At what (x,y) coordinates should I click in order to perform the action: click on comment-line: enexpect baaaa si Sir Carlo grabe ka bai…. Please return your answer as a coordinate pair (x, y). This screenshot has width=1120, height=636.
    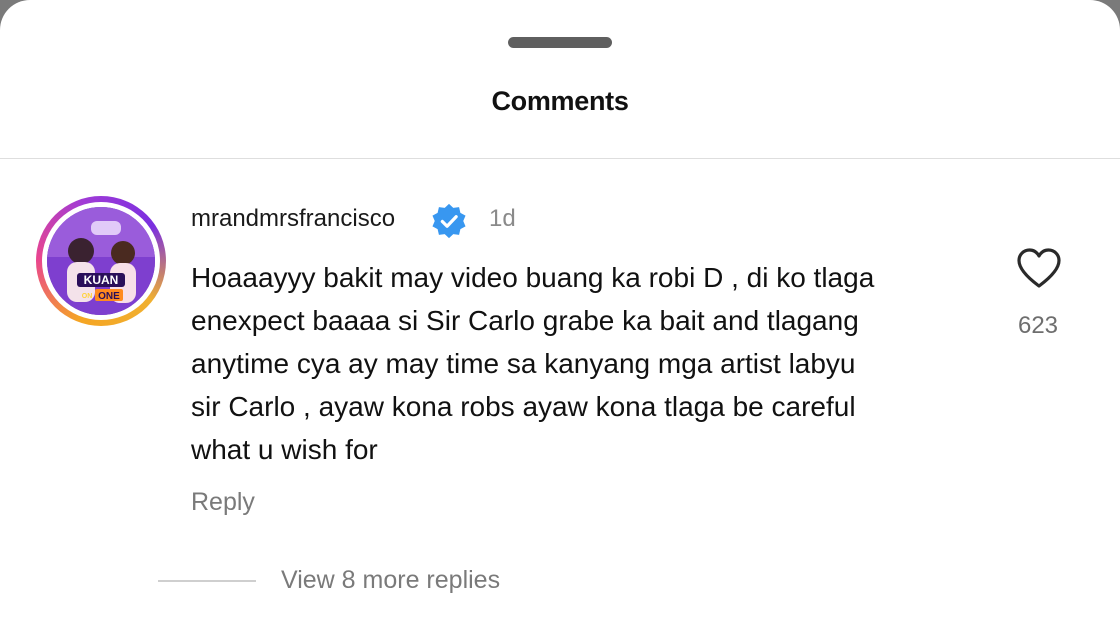
    Looking at the image, I should click on (525, 320).